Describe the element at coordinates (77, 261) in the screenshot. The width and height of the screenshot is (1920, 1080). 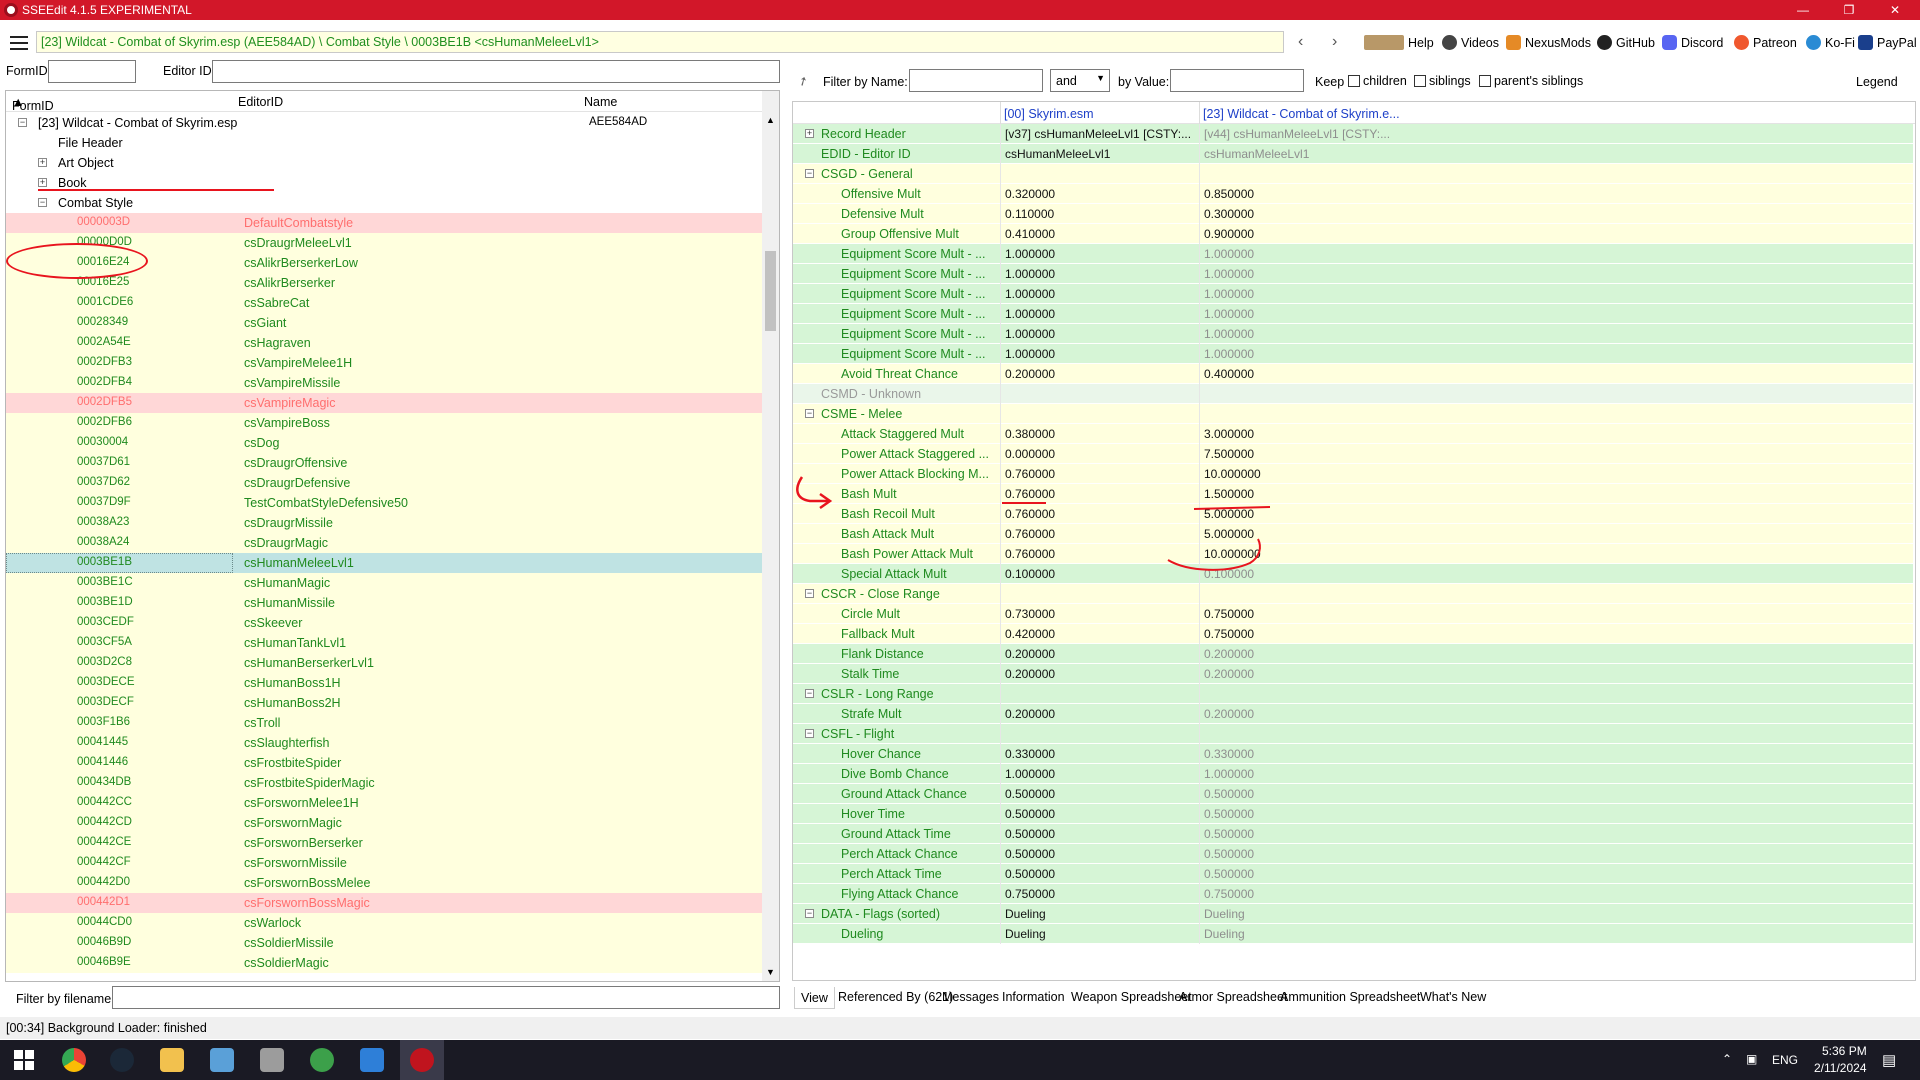
I see `annotation-circle` at that location.